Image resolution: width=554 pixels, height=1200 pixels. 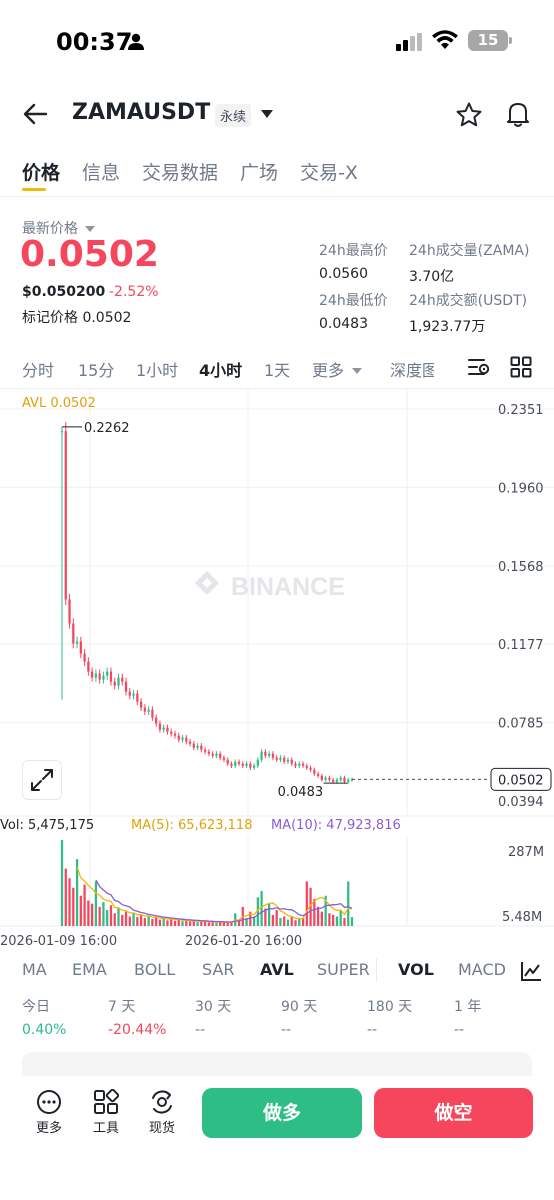 What do you see at coordinates (96, 369) in the screenshot?
I see `interval-15m: 15分` at bounding box center [96, 369].